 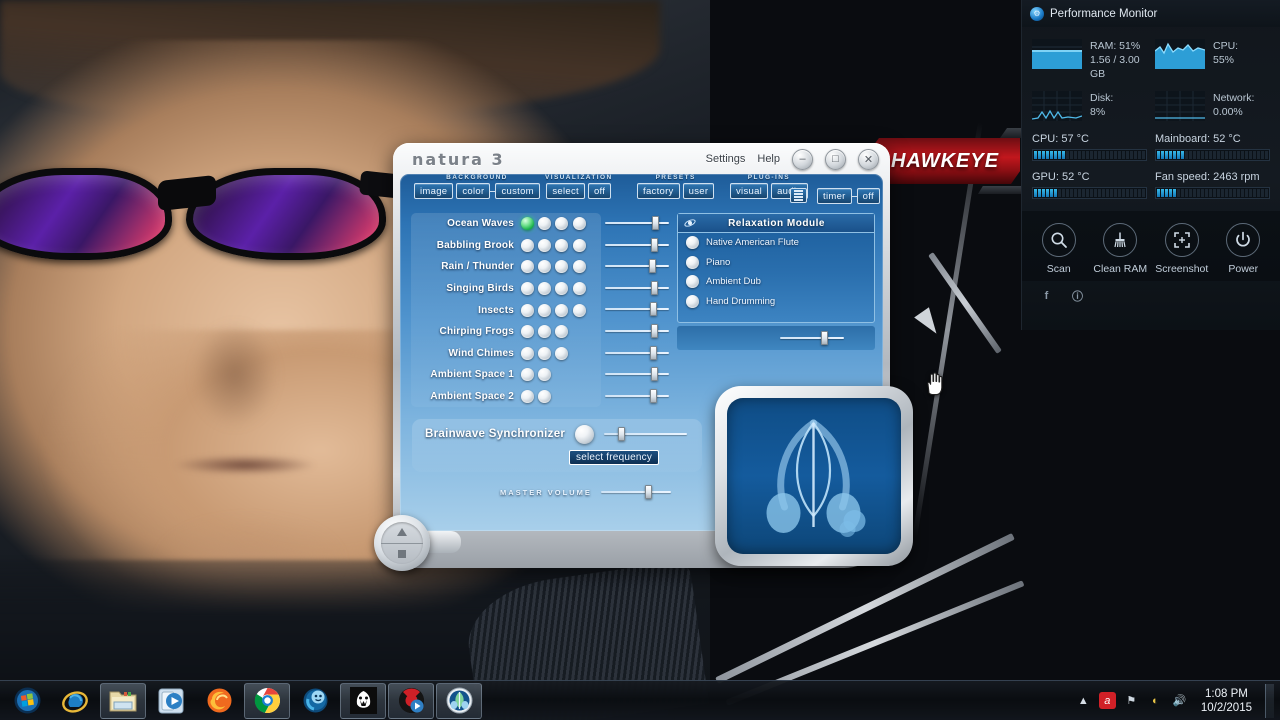 I want to click on relaxation-volume-slider, so click(x=812, y=338).